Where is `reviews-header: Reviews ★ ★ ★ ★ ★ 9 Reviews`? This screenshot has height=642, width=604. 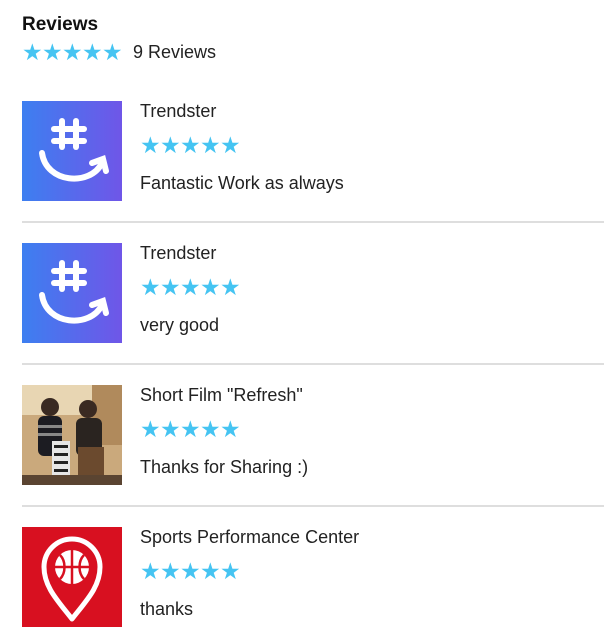
reviews-header: Reviews ★ ★ ★ ★ ★ 9 Reviews is located at coordinates (119, 39).